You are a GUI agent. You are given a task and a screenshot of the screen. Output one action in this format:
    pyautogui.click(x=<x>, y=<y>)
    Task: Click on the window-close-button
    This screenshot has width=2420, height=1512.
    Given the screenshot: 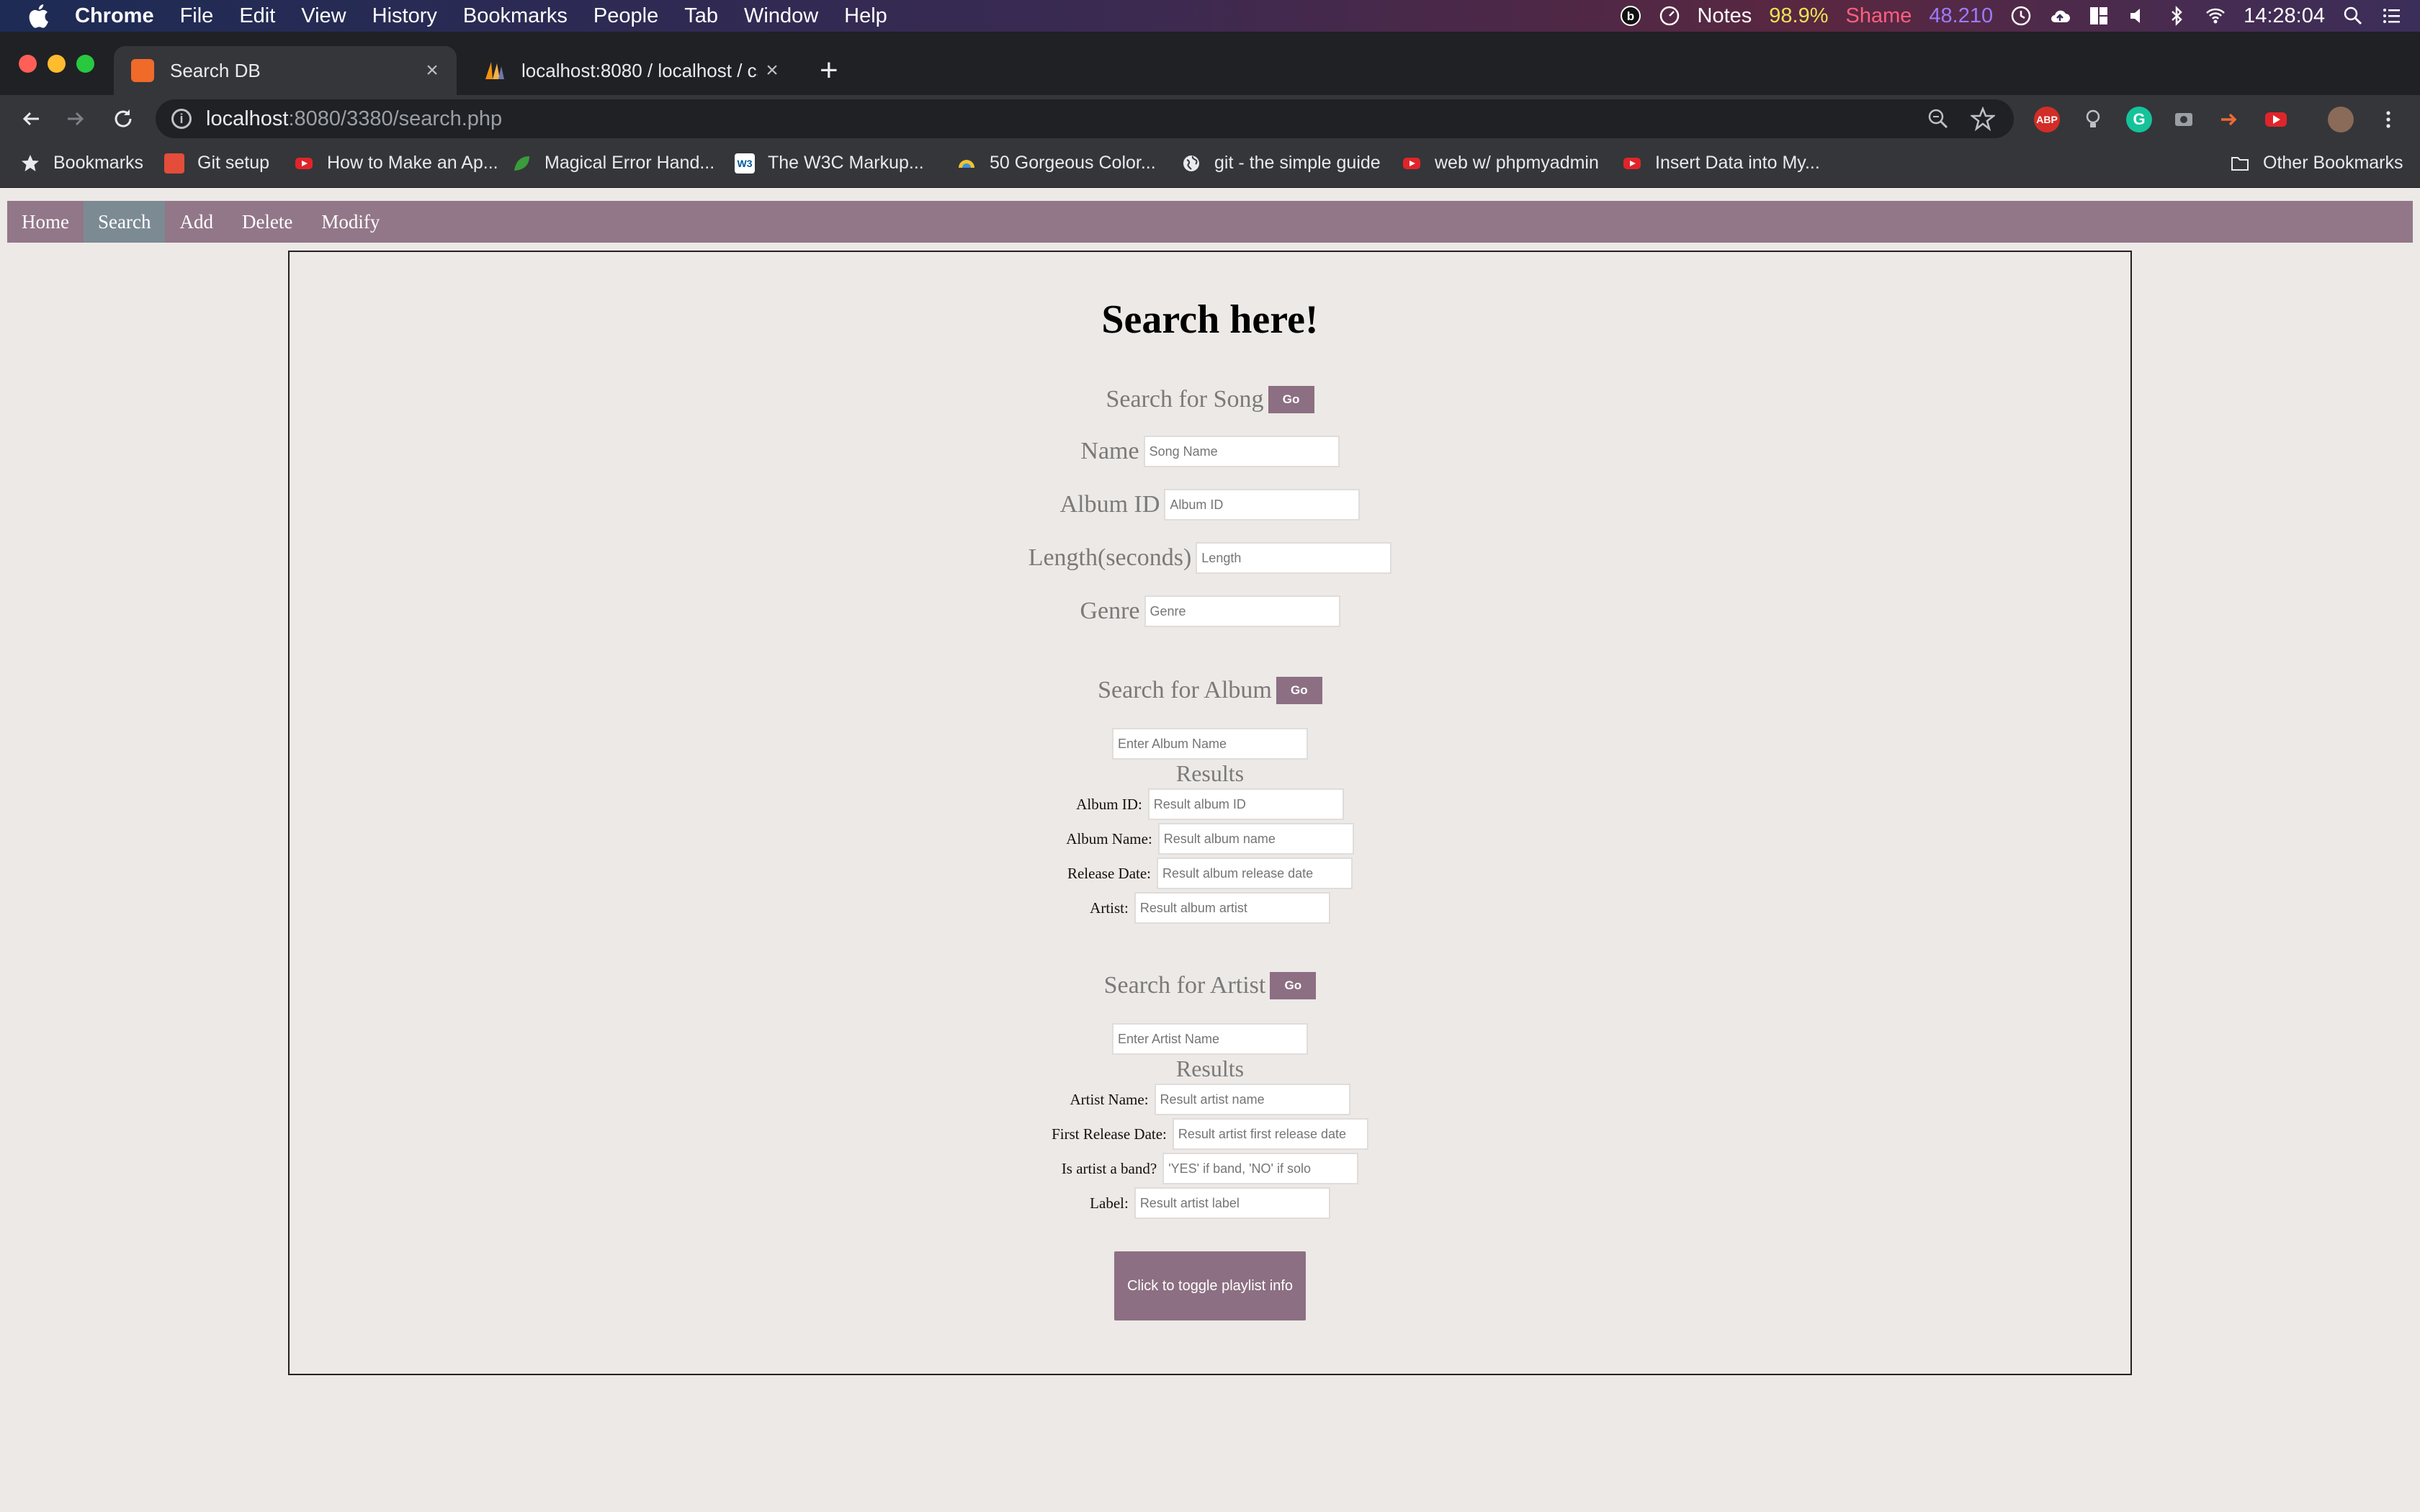 What is the action you would take?
    pyautogui.click(x=28, y=64)
    